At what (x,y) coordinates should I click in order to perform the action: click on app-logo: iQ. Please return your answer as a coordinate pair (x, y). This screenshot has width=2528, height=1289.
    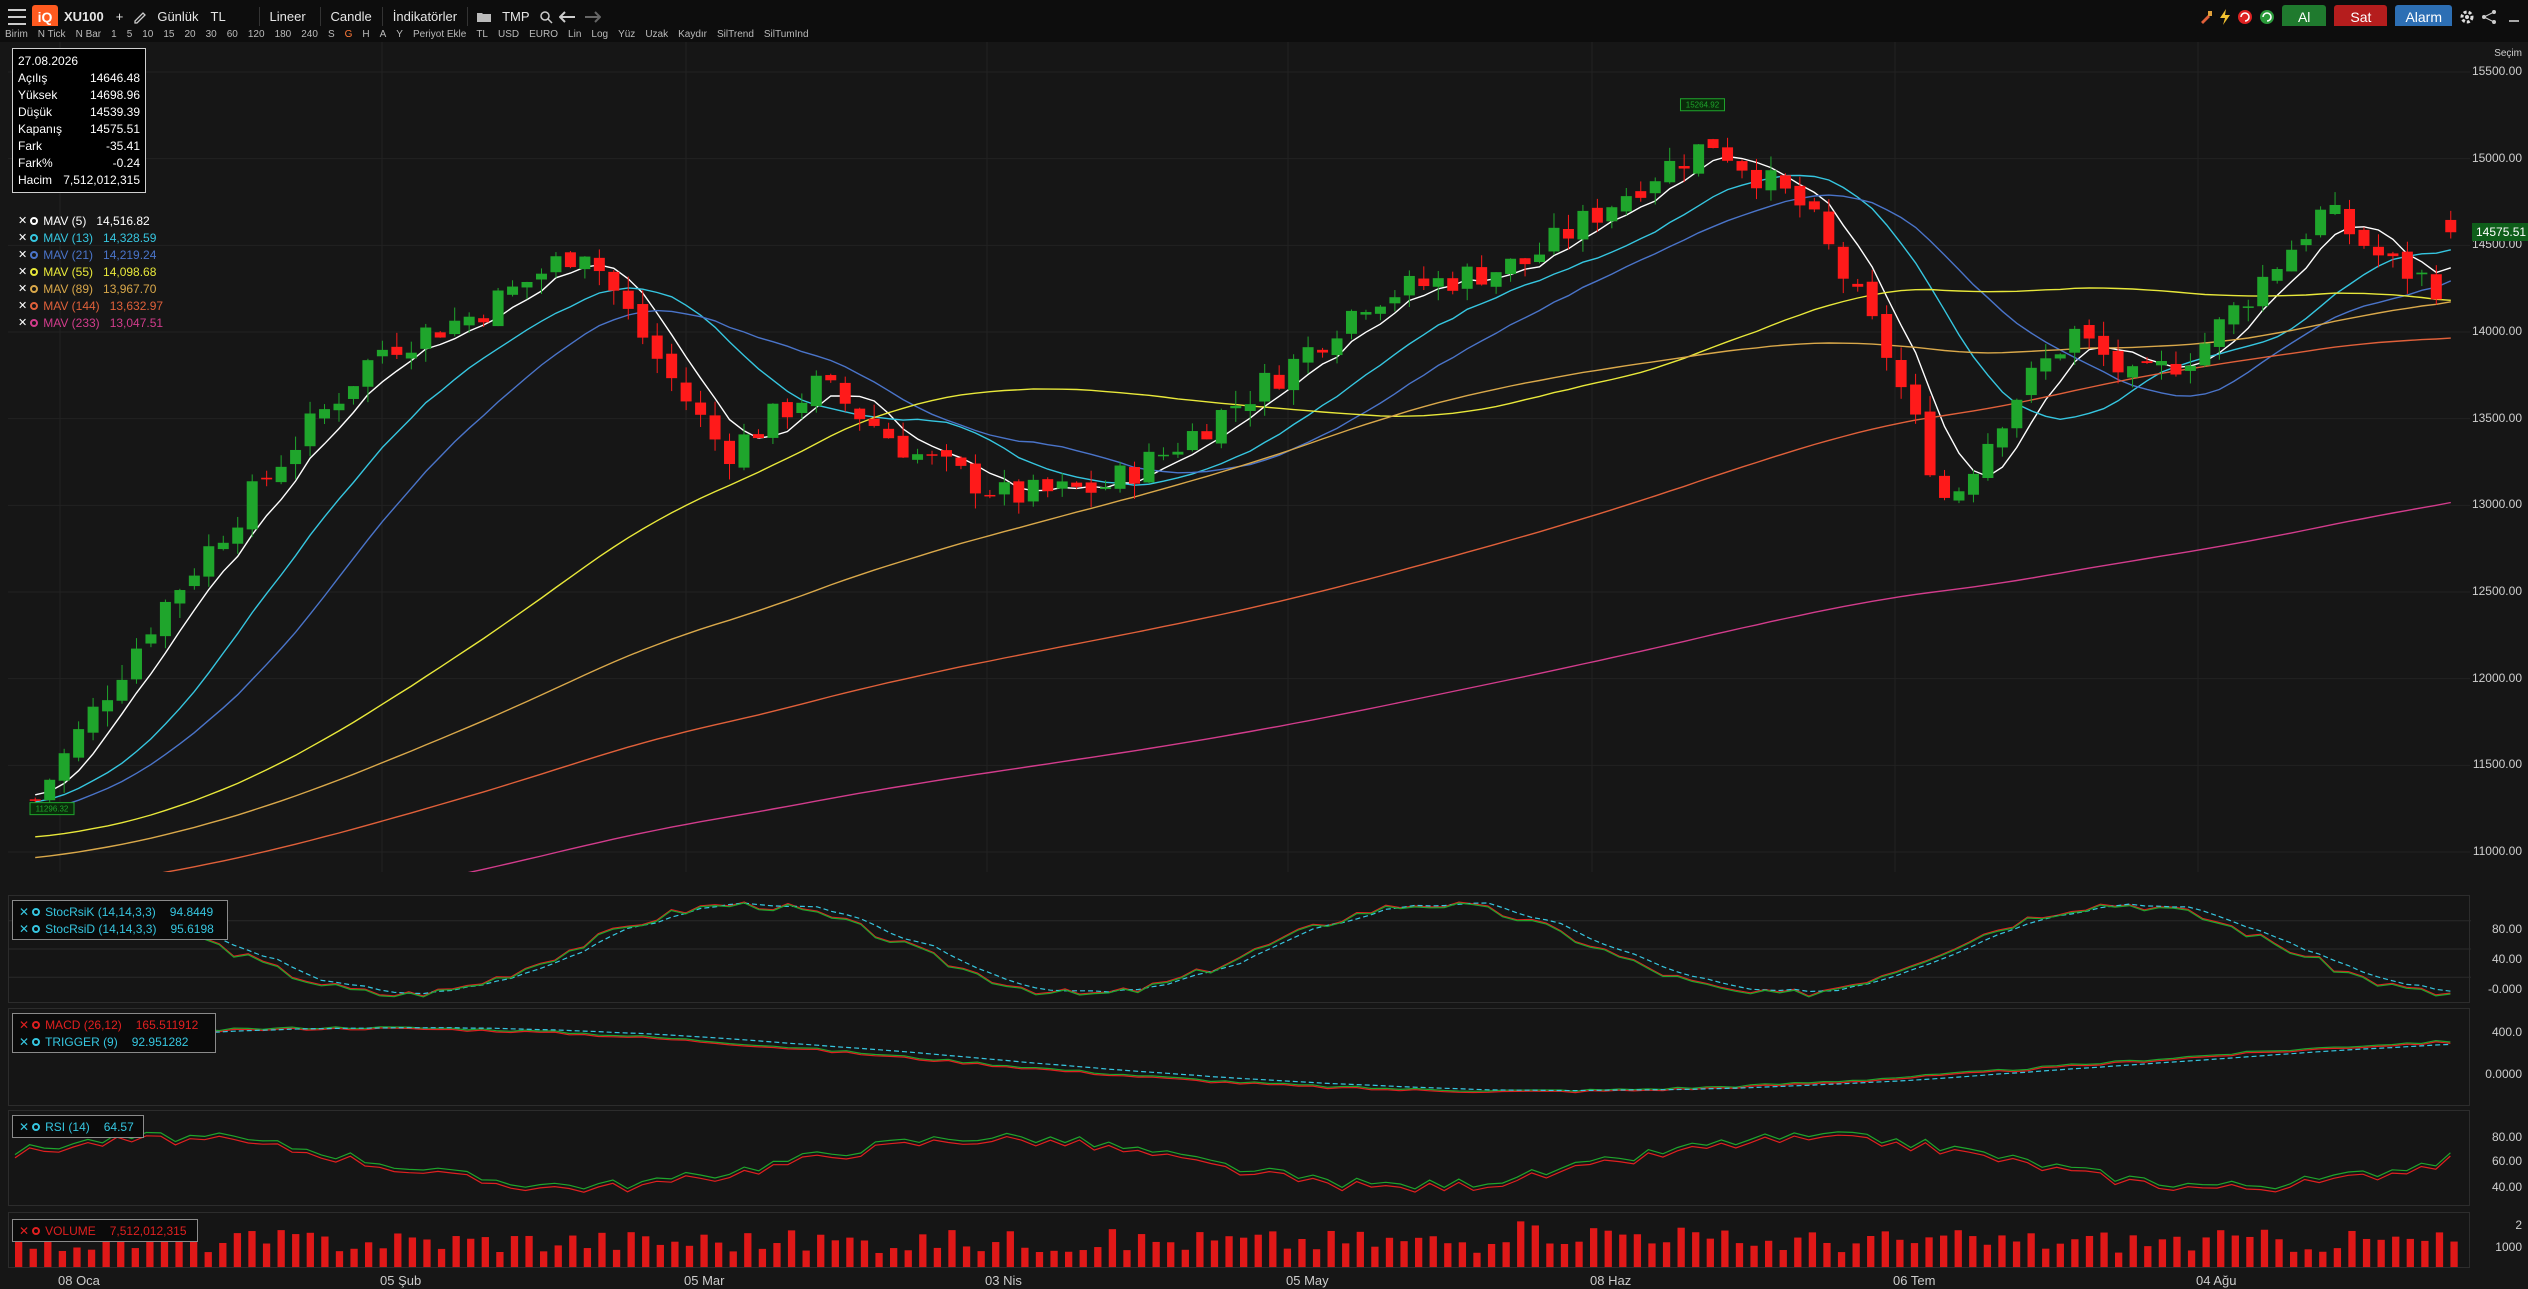
    Looking at the image, I should click on (45, 16).